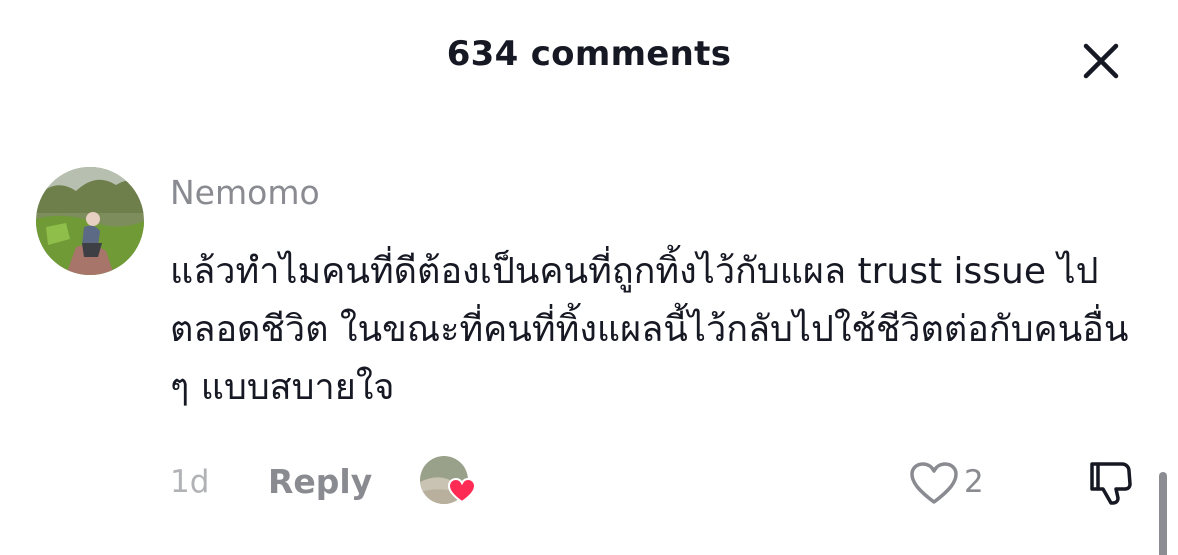 The height and width of the screenshot is (555, 1178). Describe the element at coordinates (90, 221) in the screenshot. I see `avatar` at that location.